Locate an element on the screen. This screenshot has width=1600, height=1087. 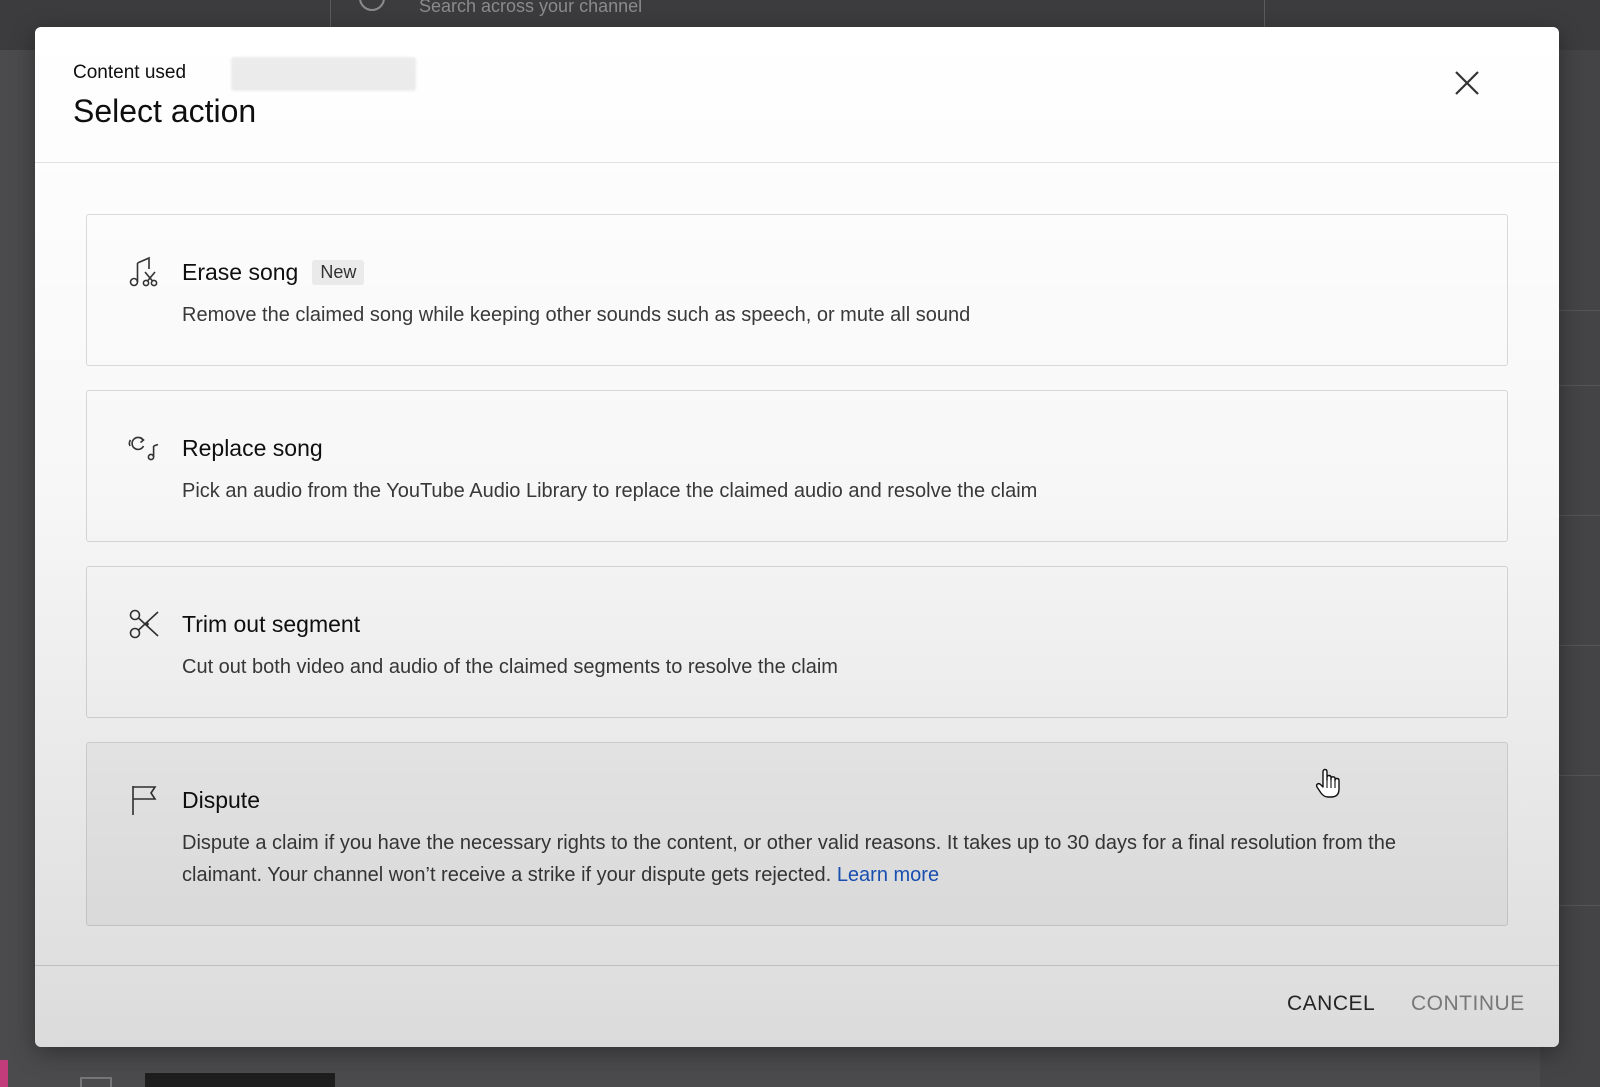
close-button is located at coordinates (1467, 83).